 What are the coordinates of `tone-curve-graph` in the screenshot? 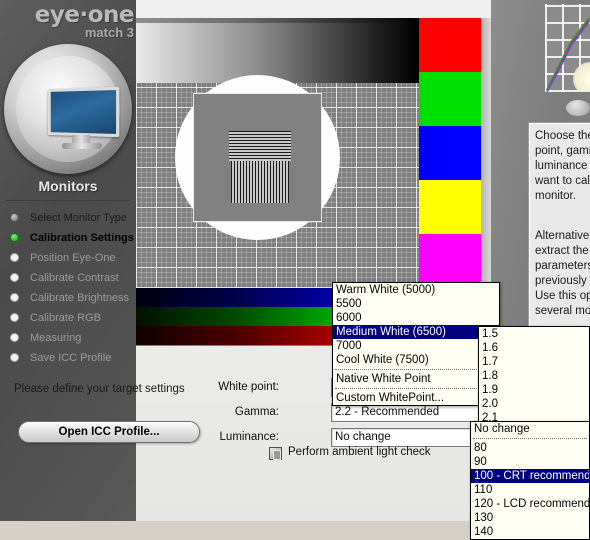 It's located at (567, 48).